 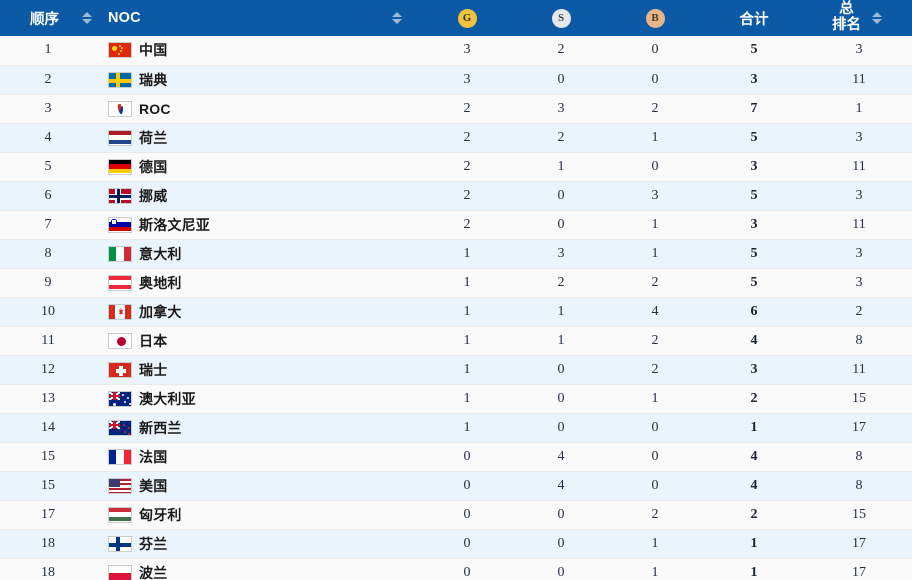 I want to click on flag-de-icon, so click(x=120, y=166).